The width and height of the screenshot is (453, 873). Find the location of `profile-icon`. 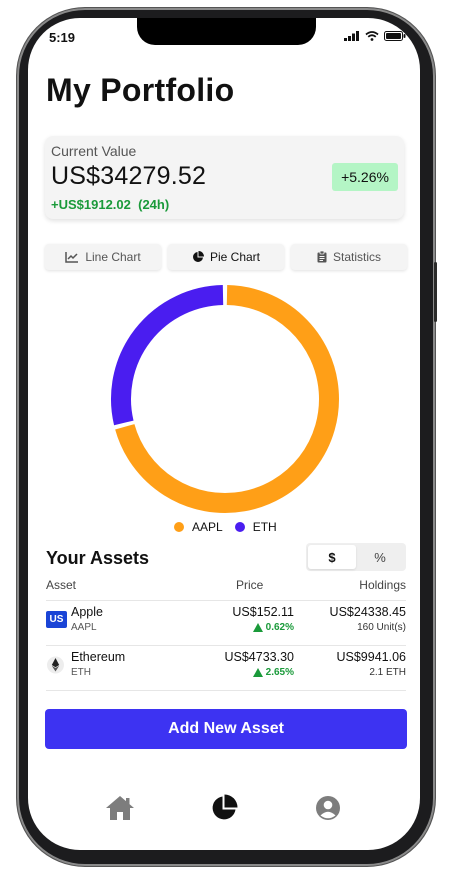

profile-icon is located at coordinates (328, 808).